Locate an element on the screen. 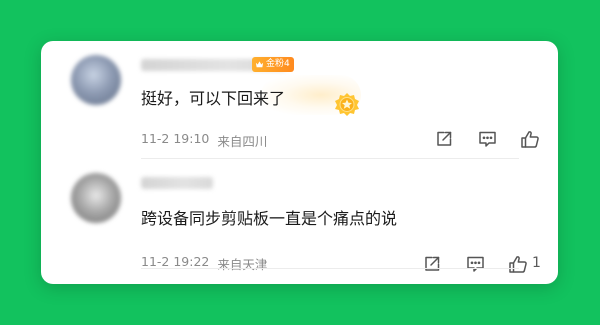  like-count: 1 is located at coordinates (536, 263).